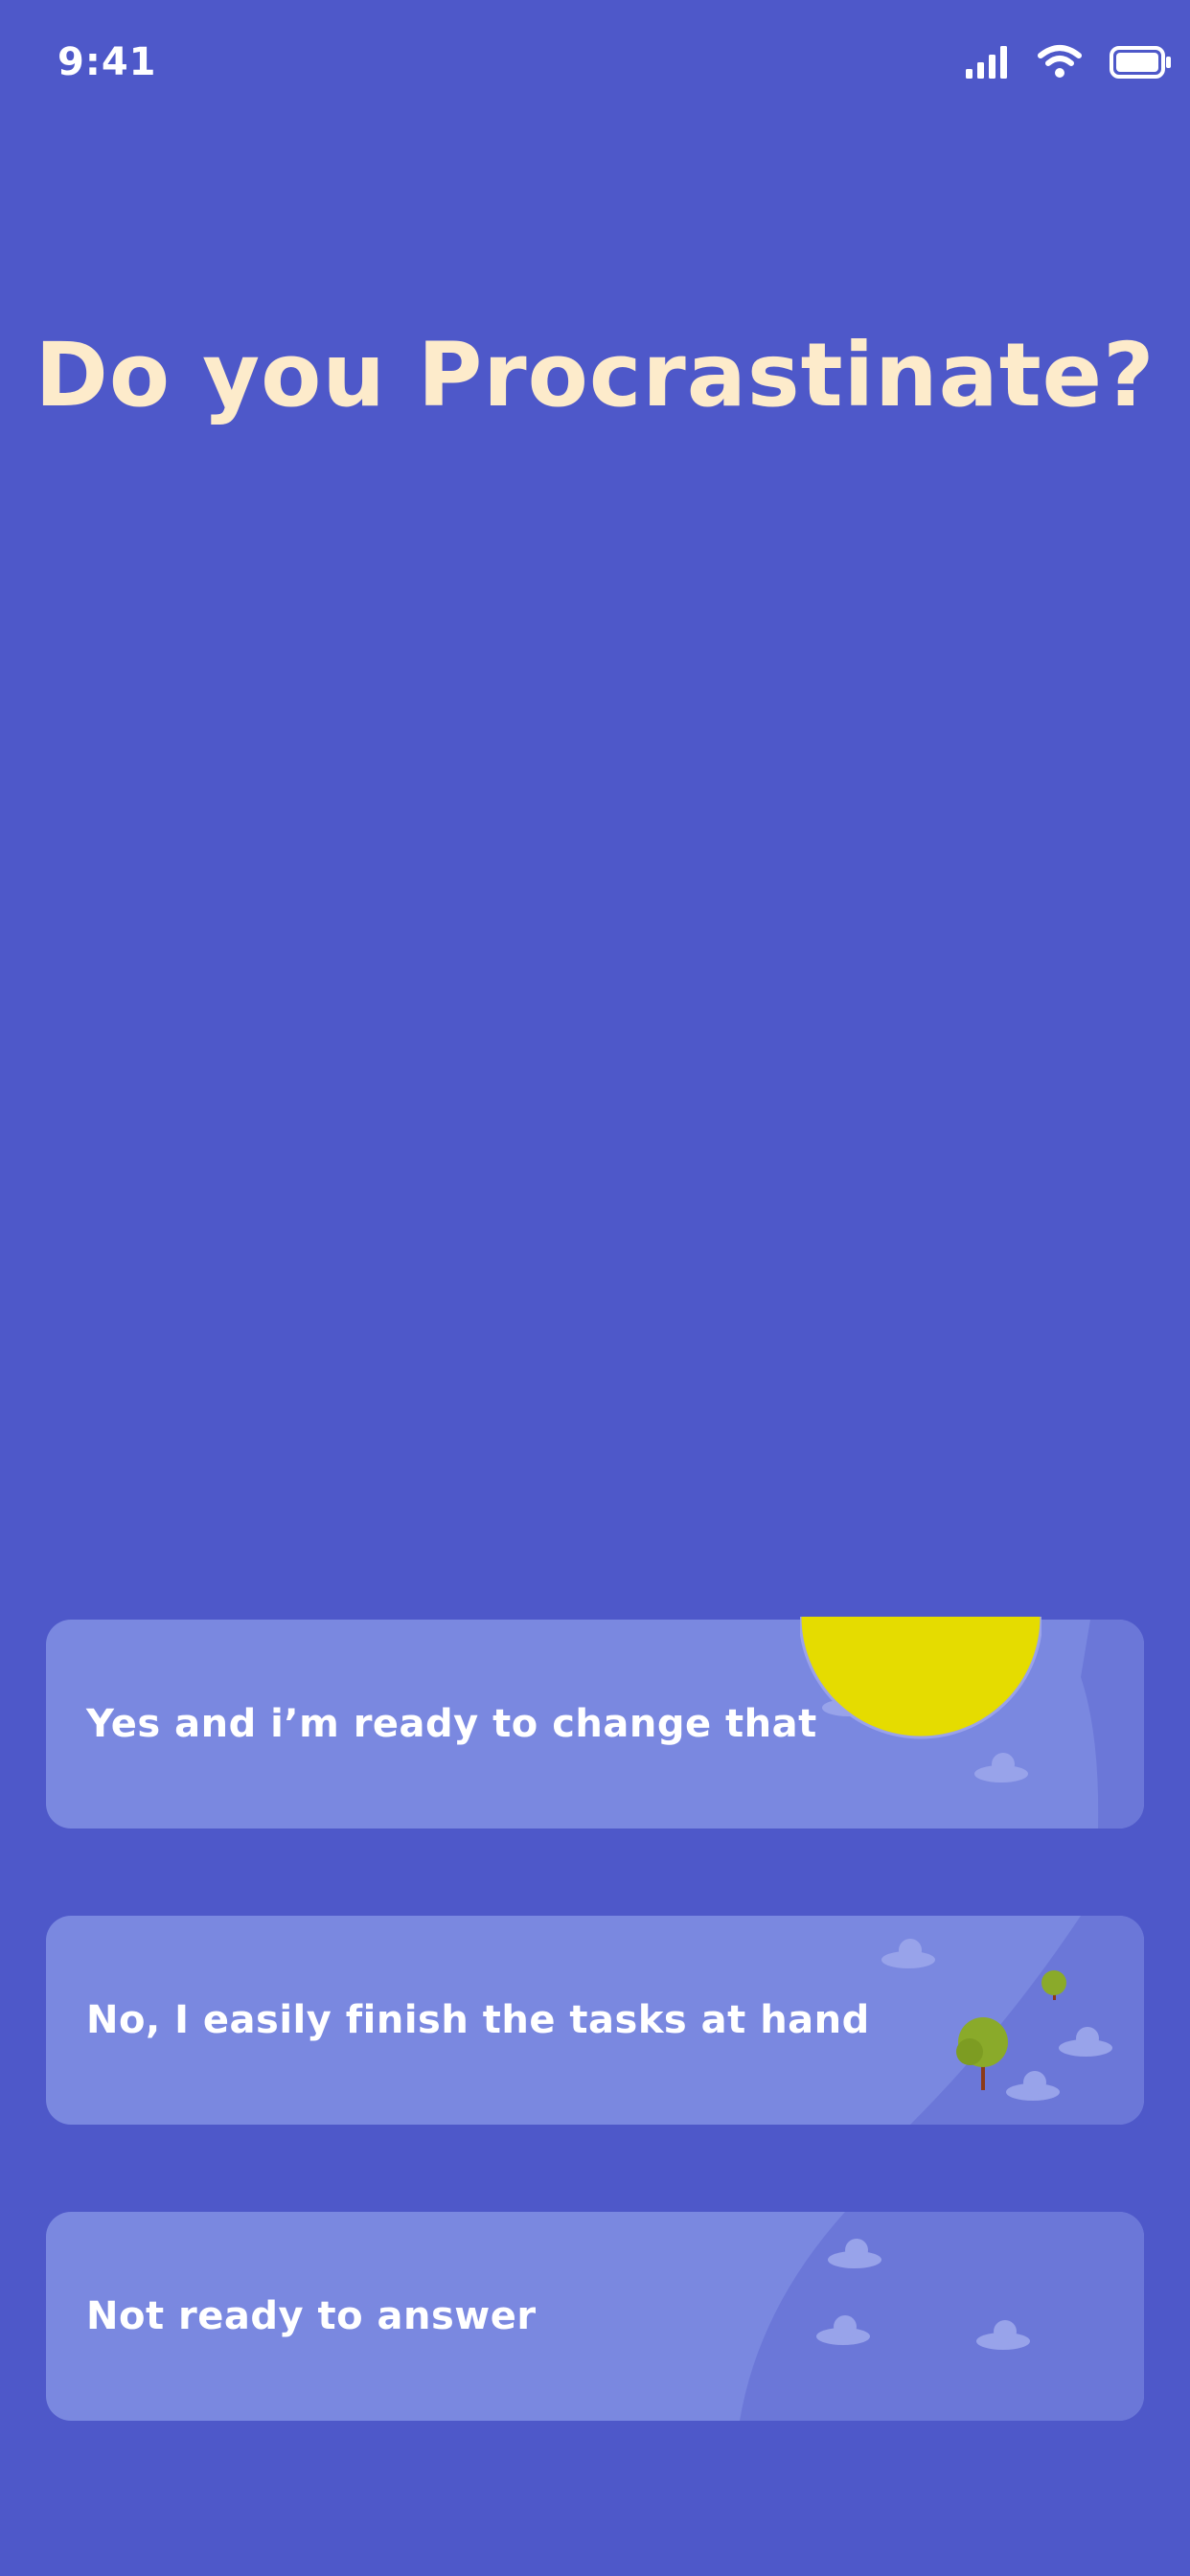  What do you see at coordinates (452, 1724) in the screenshot?
I see `option-label: Yes and i’m ready to change that` at bounding box center [452, 1724].